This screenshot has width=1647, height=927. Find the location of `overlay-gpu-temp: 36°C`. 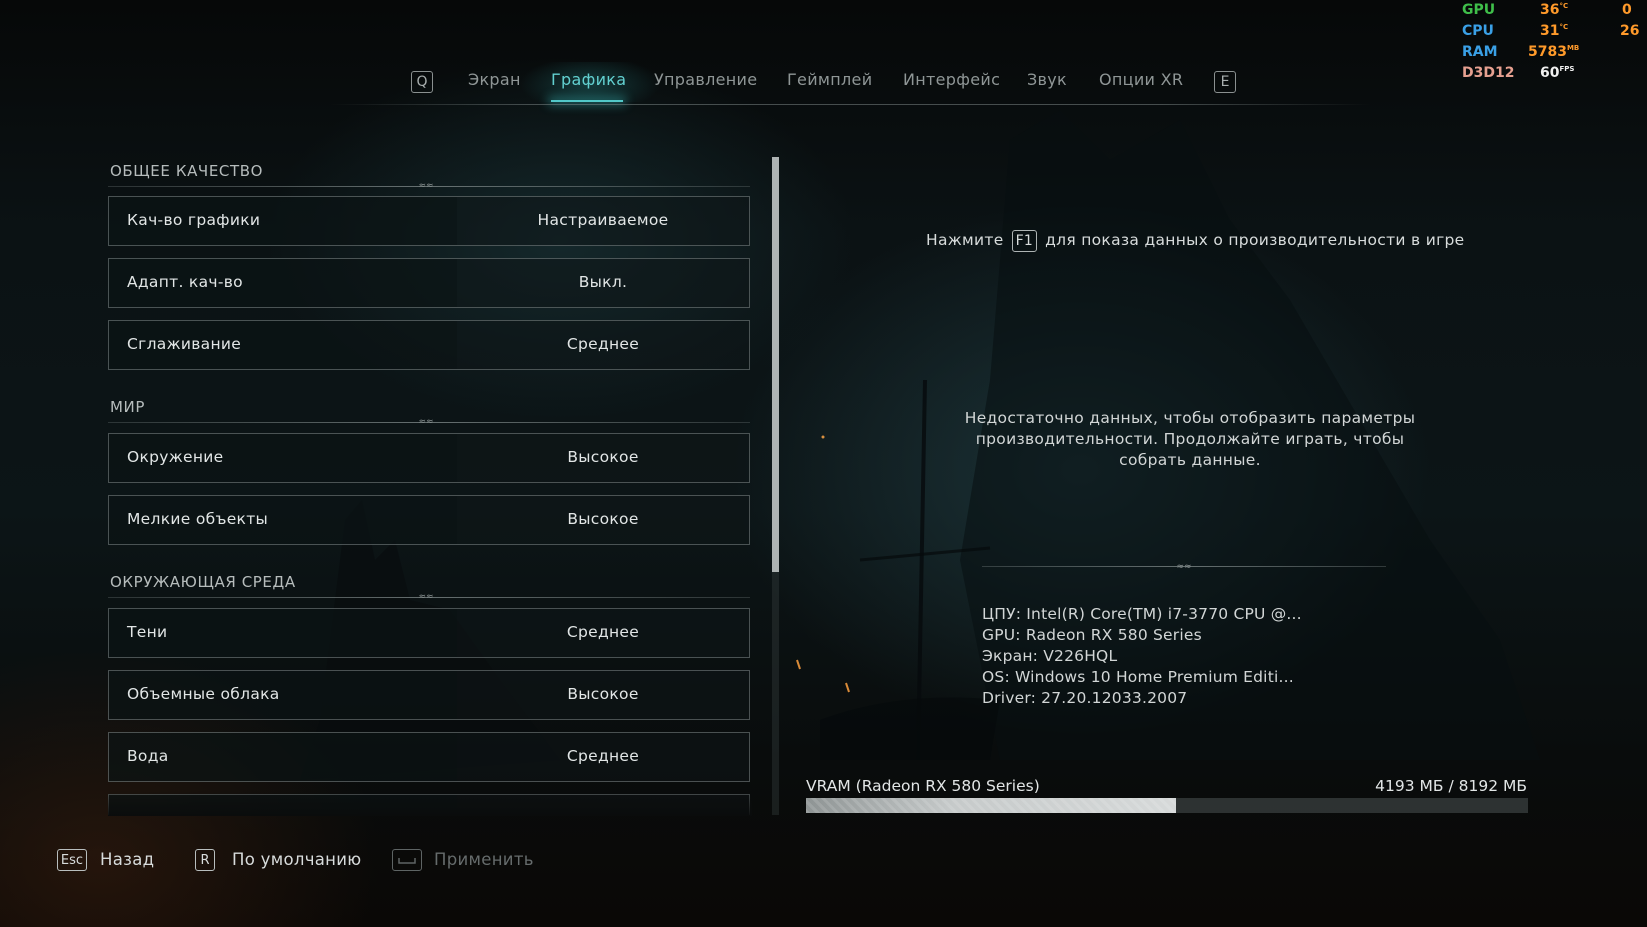

overlay-gpu-temp: 36°C is located at coordinates (1554, 10).